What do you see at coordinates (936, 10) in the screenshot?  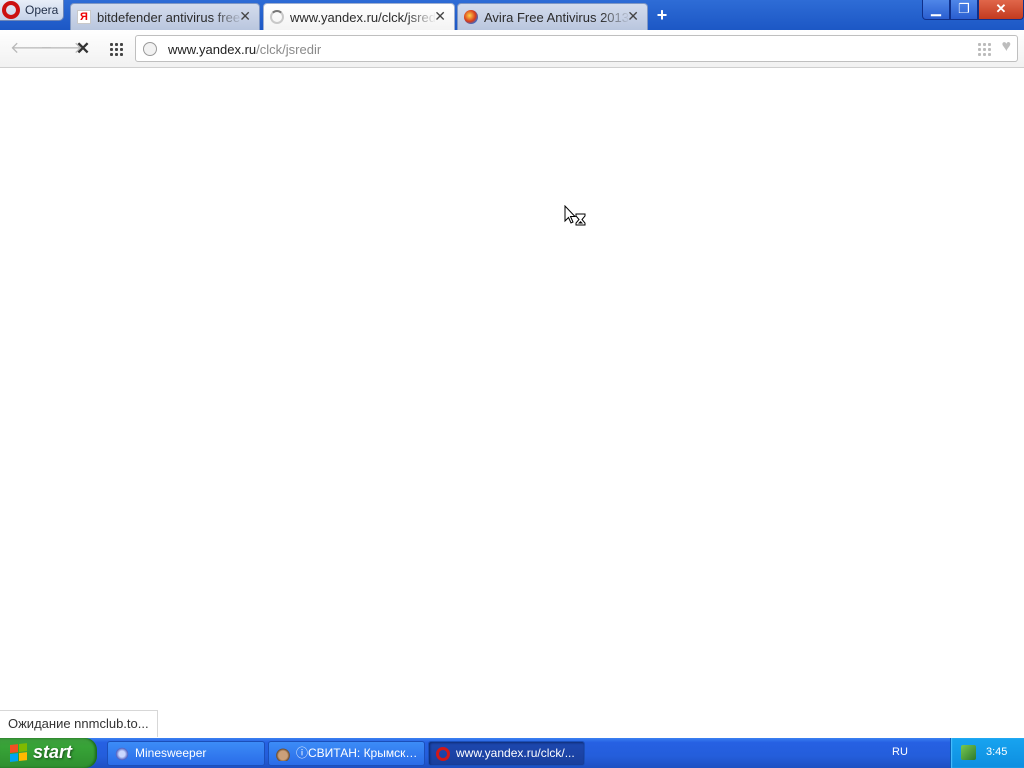 I see `minimize-button: ▁` at bounding box center [936, 10].